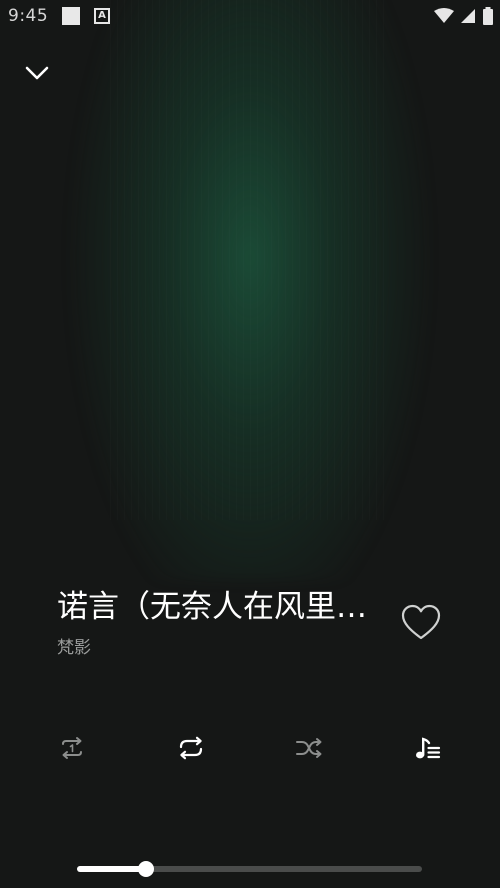 This screenshot has height=888, width=500. What do you see at coordinates (488, 16) in the screenshot?
I see `battery-icon` at bounding box center [488, 16].